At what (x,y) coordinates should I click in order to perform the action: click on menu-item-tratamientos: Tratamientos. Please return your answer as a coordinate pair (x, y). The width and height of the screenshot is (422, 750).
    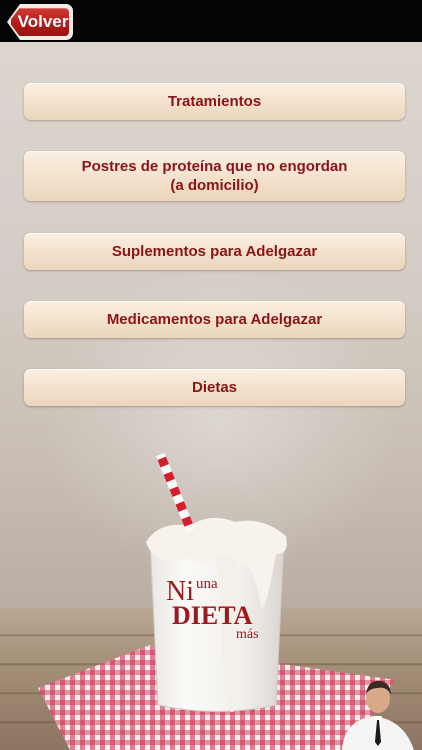
    Looking at the image, I should click on (214, 101).